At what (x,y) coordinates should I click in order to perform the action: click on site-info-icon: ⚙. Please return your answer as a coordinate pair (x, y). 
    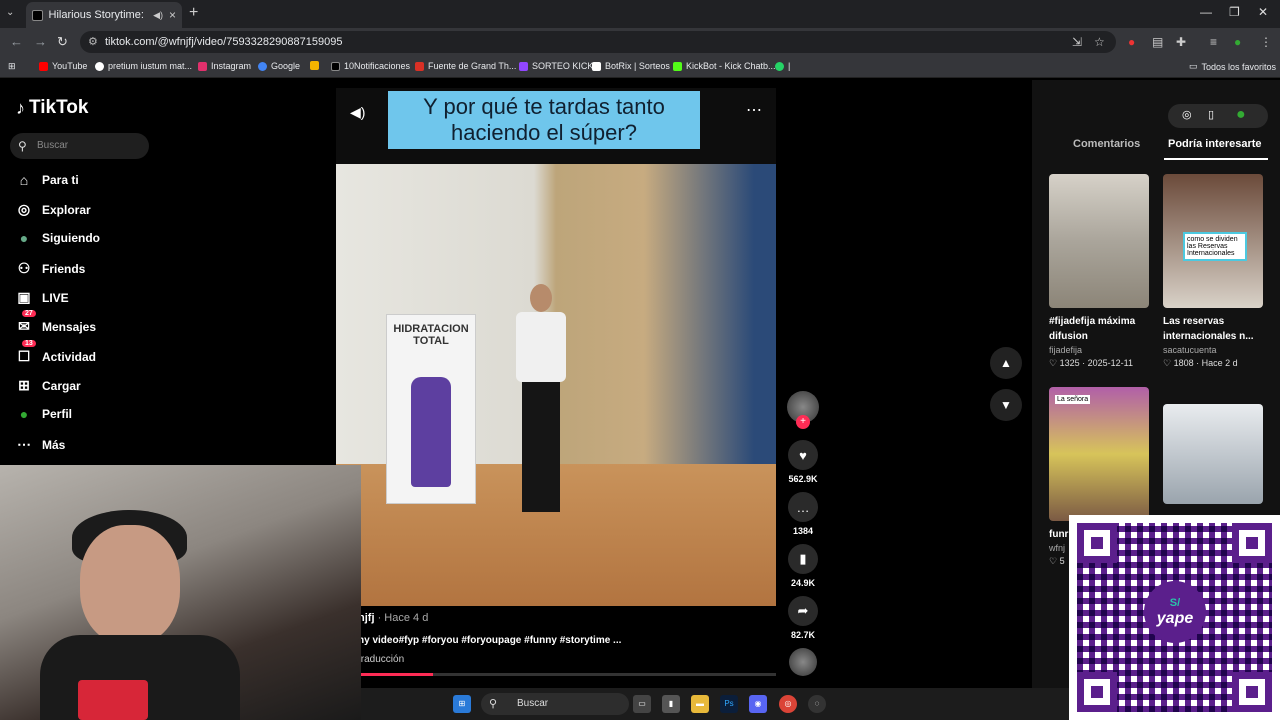
    Looking at the image, I should click on (93, 42).